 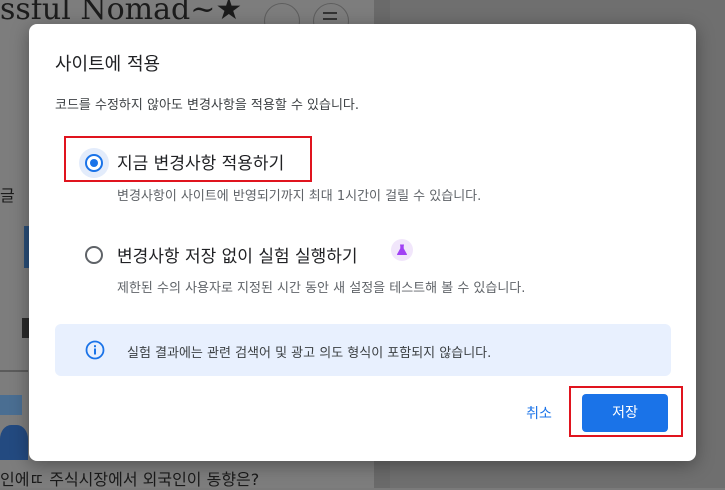 What do you see at coordinates (309, 353) in the screenshot?
I see `info-text: 실험 결과에는 관련 검색어 및 광고 의도 형식이 포함되지 않습니다.` at bounding box center [309, 353].